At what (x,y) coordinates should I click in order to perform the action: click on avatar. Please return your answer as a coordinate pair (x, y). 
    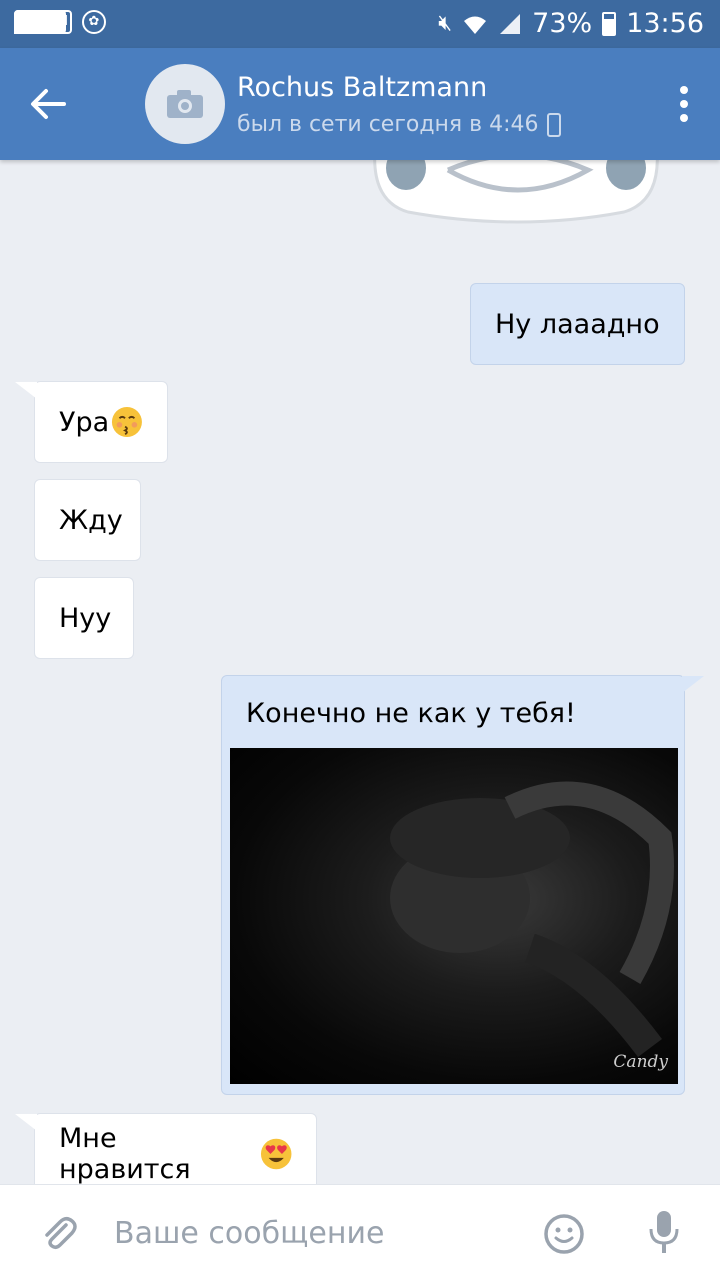
    Looking at the image, I should click on (185, 104).